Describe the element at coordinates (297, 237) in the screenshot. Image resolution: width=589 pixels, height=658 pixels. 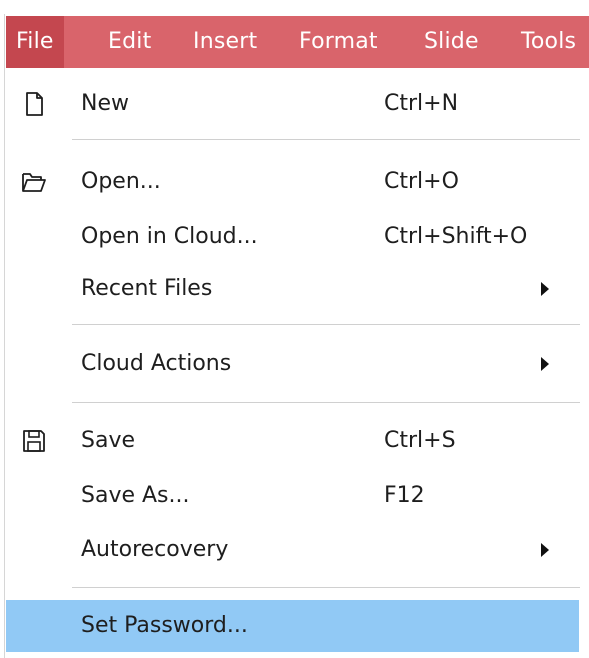
I see `menu-item-open-in-cloud: Open in Cloud... Ctrl+Shift+O` at that location.